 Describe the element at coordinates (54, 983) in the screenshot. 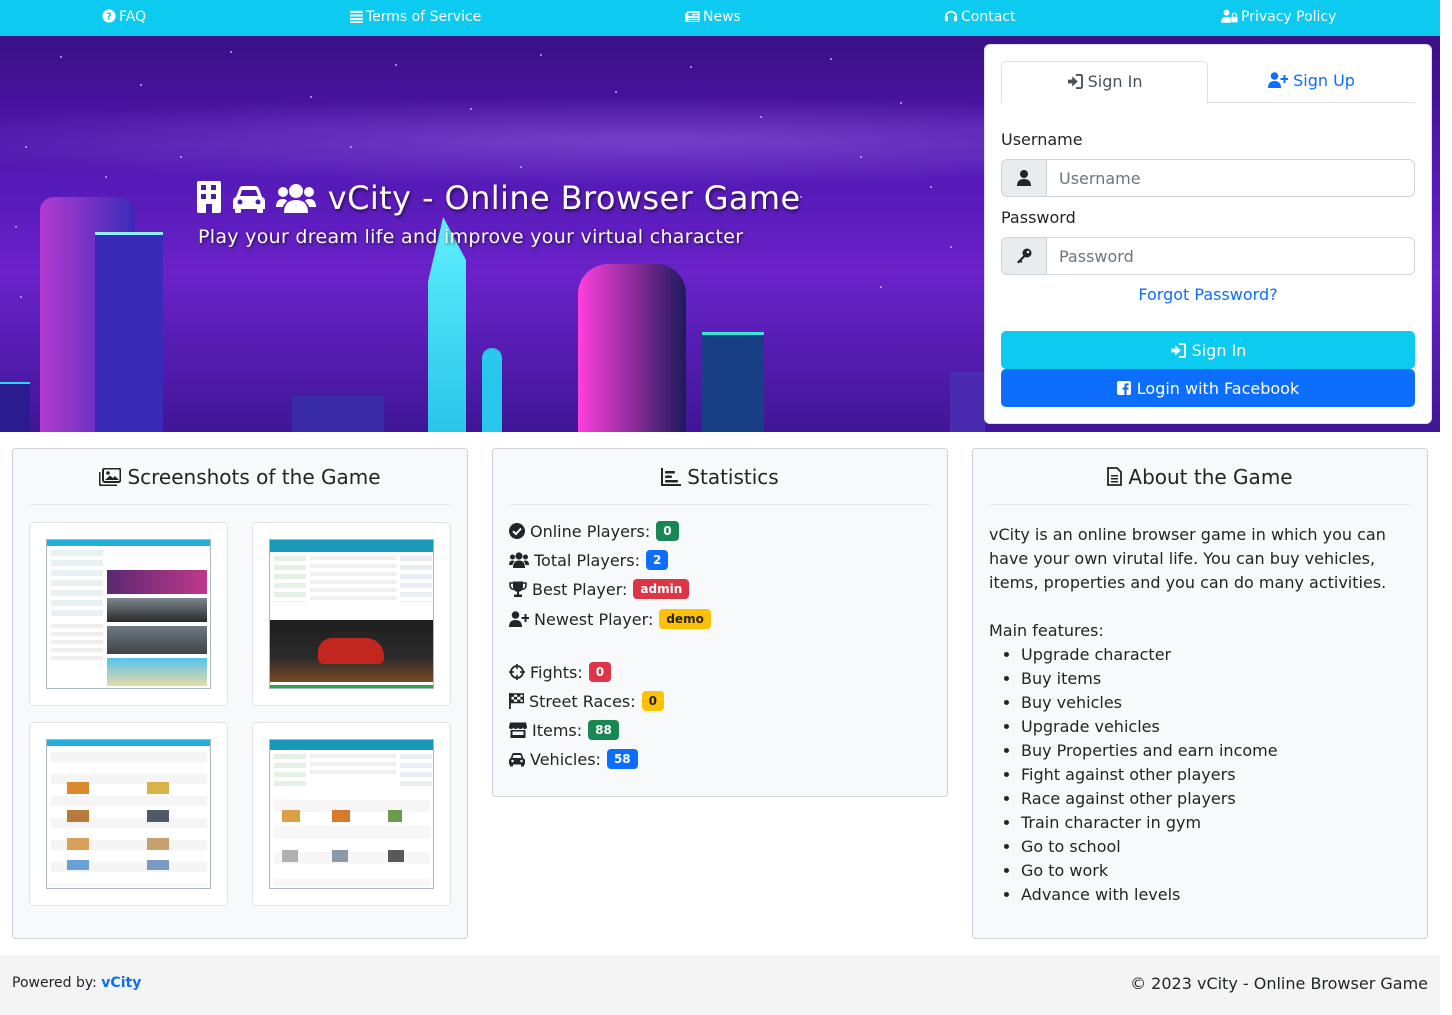

I see `footer-powered-label: Powered by:` at that location.